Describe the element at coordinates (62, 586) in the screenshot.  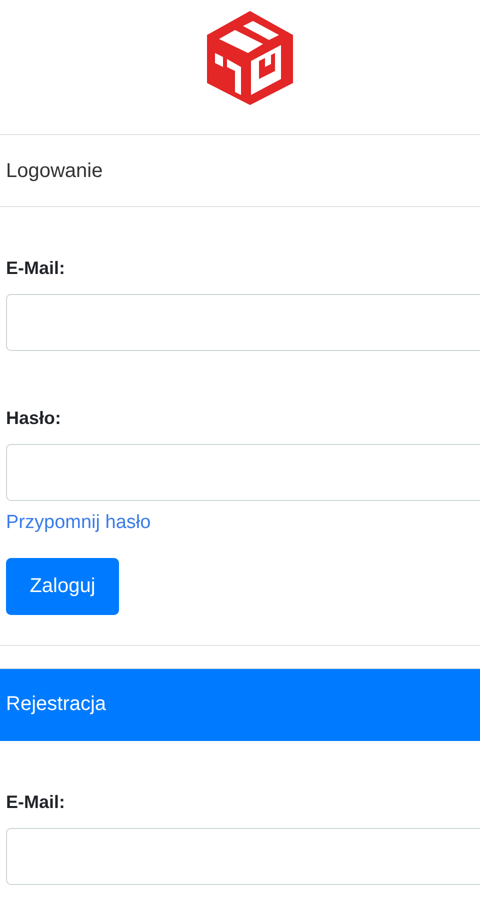
I see `login-button: Zaloguj` at that location.